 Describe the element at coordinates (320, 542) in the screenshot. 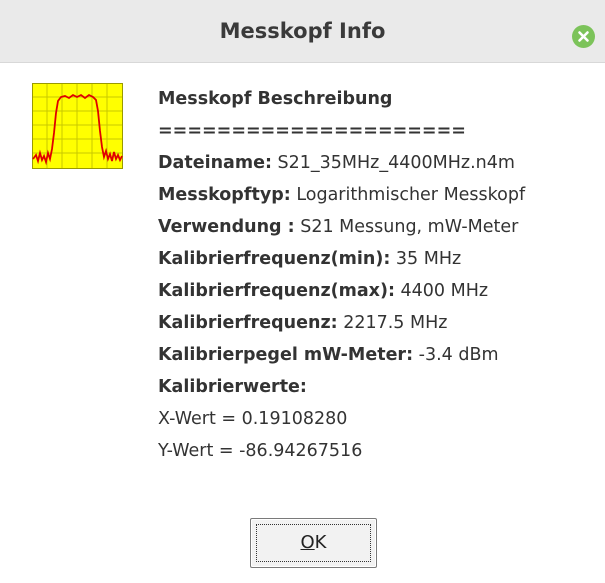

I see `ok-label-rest: K` at that location.